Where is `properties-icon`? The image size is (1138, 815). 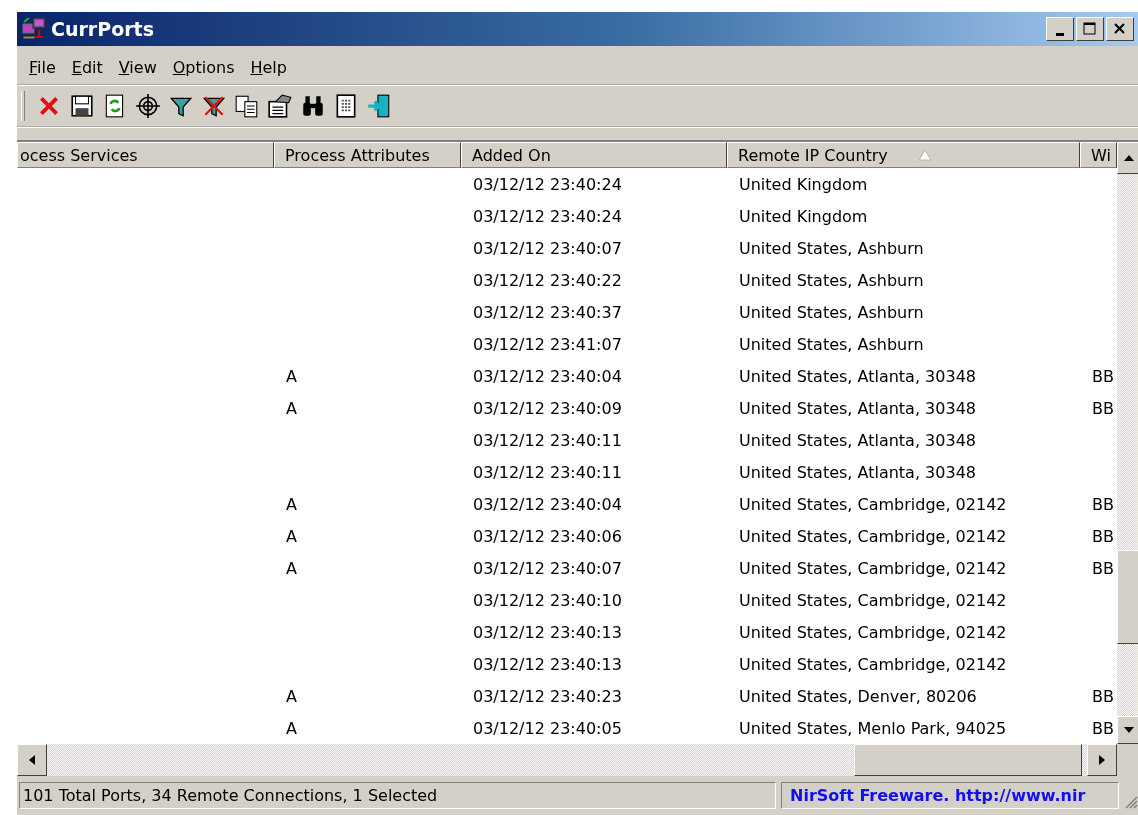 properties-icon is located at coordinates (280, 106).